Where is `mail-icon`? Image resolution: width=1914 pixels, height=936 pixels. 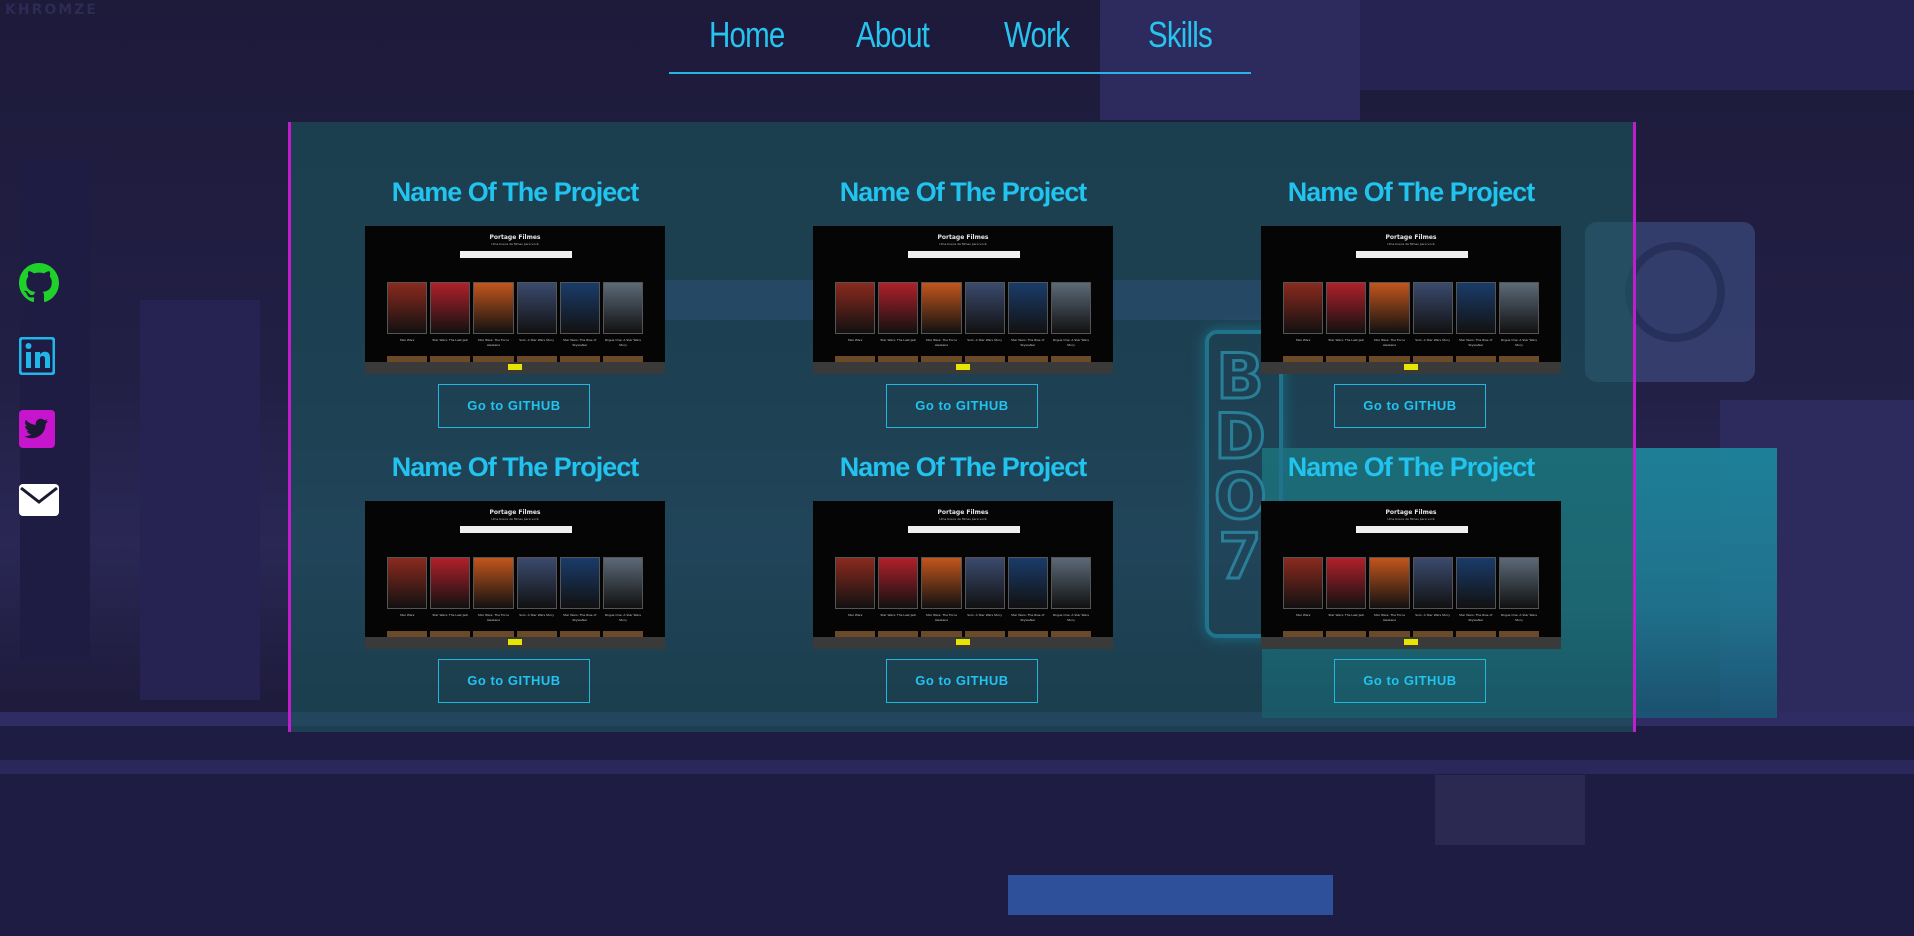
mail-icon is located at coordinates (39, 504).